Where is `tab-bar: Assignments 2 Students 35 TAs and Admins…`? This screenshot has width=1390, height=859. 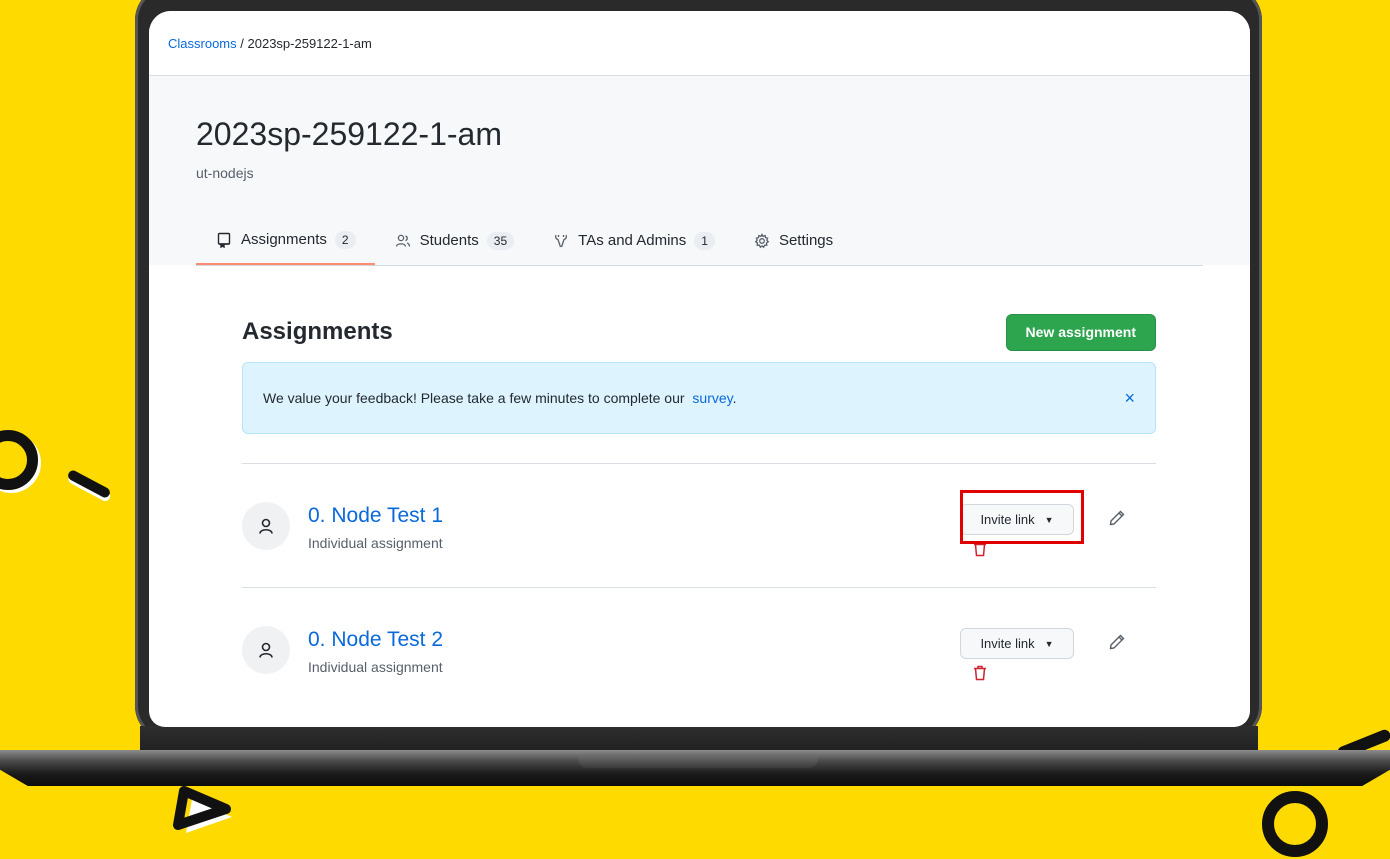 tab-bar: Assignments 2 Students 35 TAs and Admins… is located at coordinates (699, 241).